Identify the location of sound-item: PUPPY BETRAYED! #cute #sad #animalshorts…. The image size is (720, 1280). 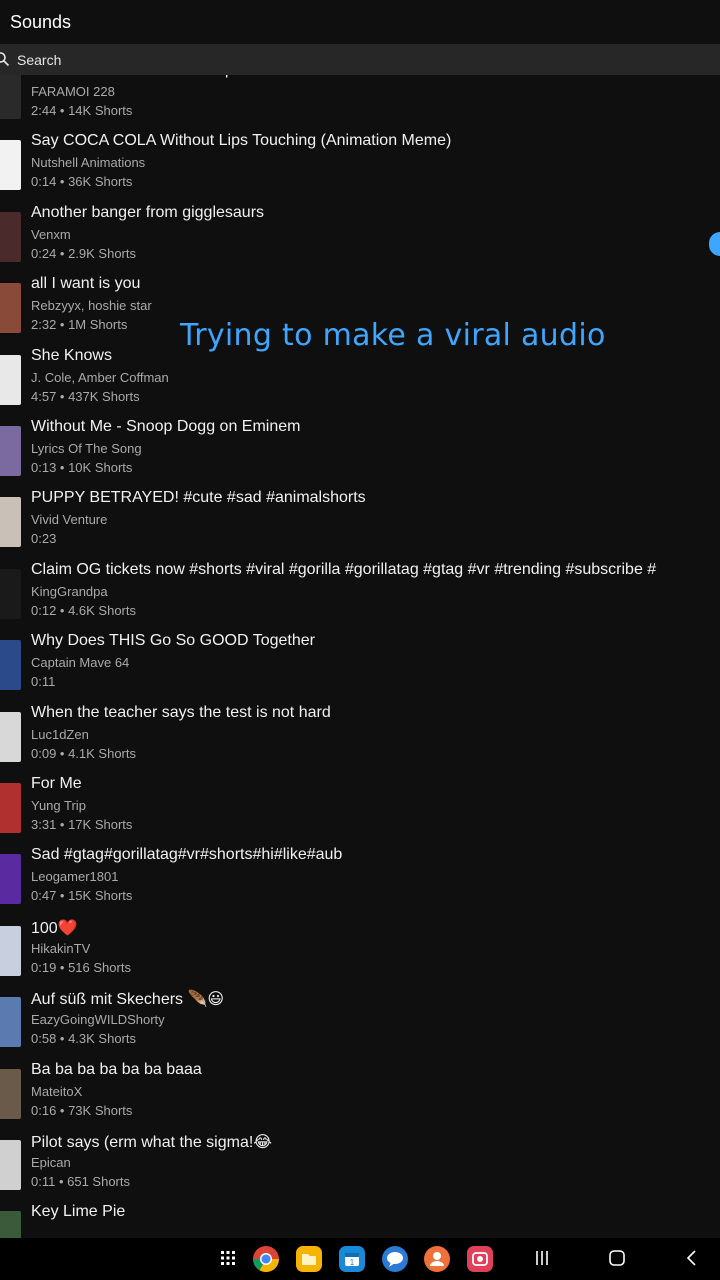
(360, 524).